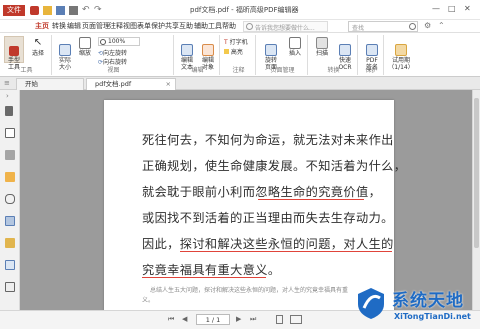 The image size is (480, 329). I want to click on highlight-button: 高亮, so click(233, 51).